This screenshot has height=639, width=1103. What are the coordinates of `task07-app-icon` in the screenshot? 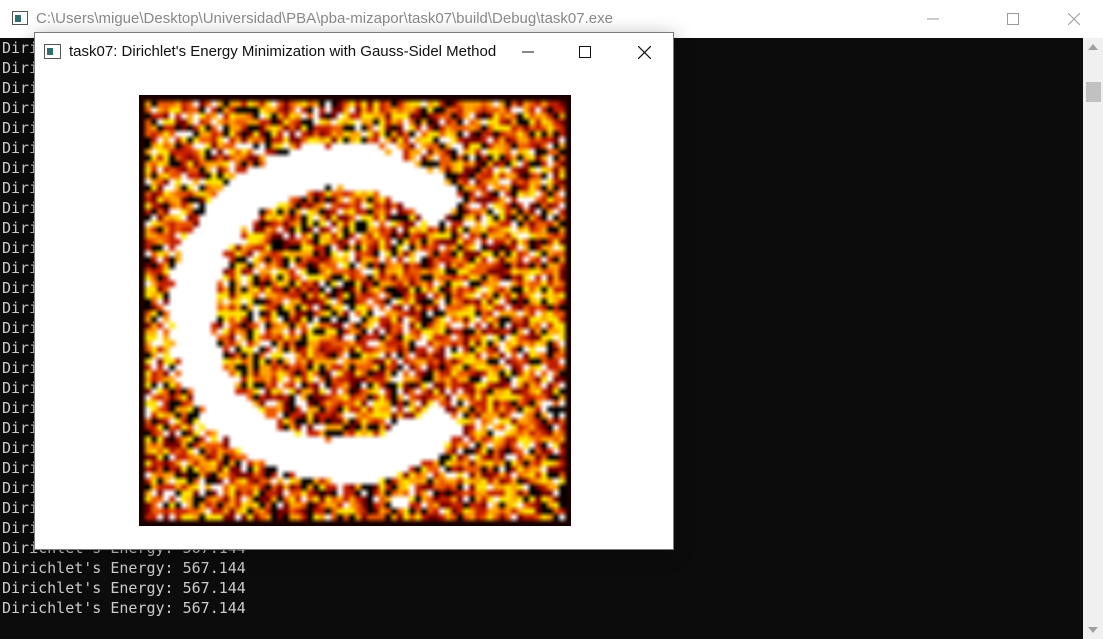 It's located at (52, 51).